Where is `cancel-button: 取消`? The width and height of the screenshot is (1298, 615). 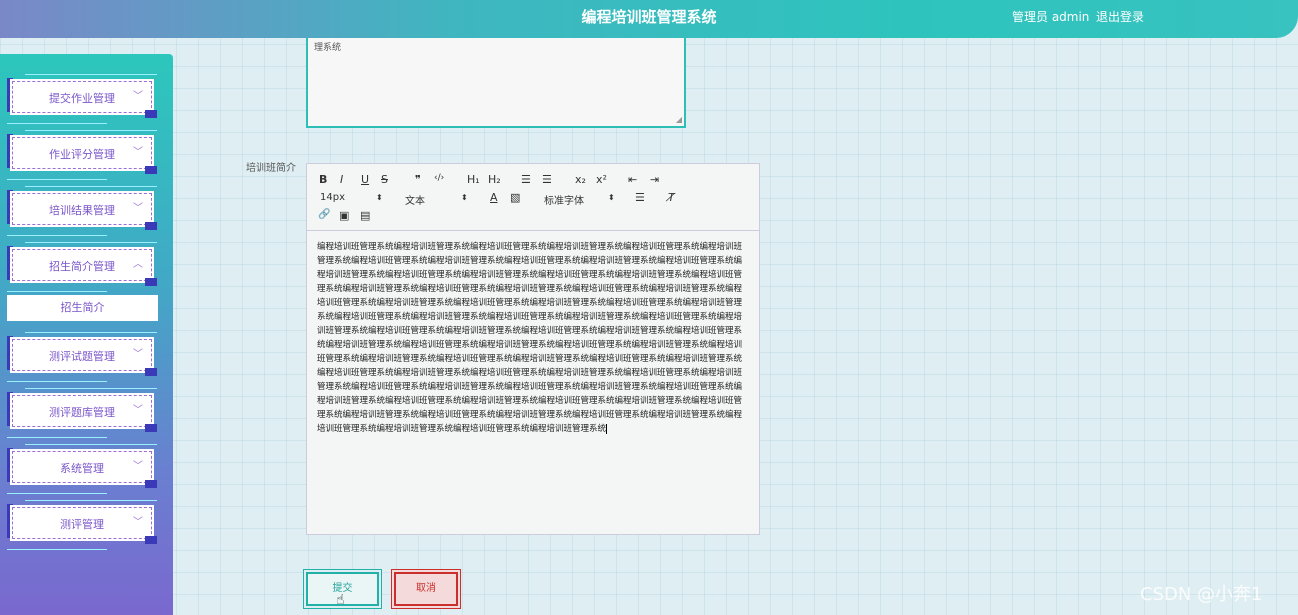
cancel-button: 取消 is located at coordinates (426, 589).